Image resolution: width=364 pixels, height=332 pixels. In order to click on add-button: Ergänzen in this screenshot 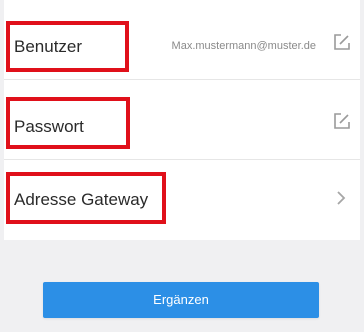, I will do `click(181, 300)`.